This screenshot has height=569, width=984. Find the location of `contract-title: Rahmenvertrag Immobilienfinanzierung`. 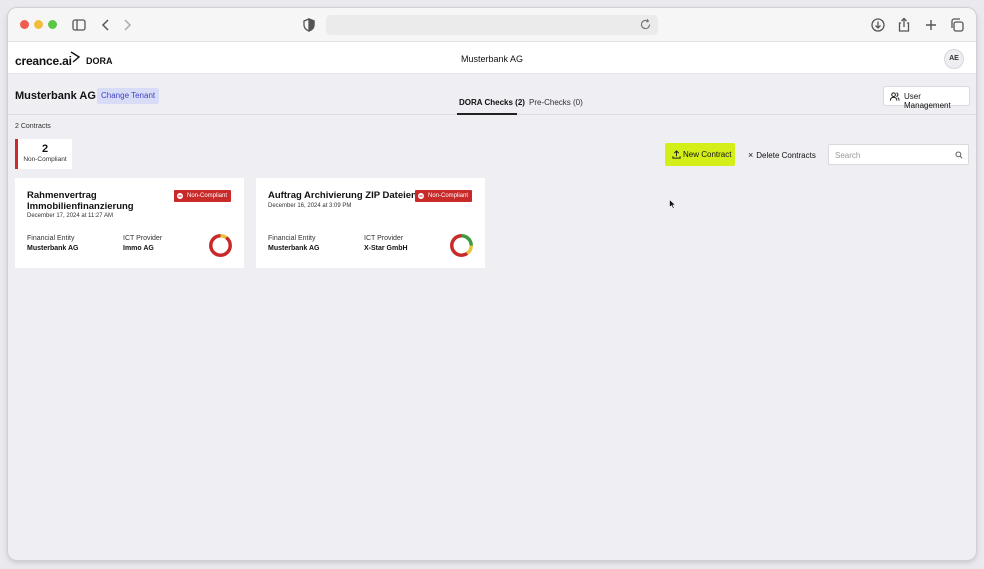

contract-title: Rahmenvertrag Immobilienfinanzierung is located at coordinates (80, 201).